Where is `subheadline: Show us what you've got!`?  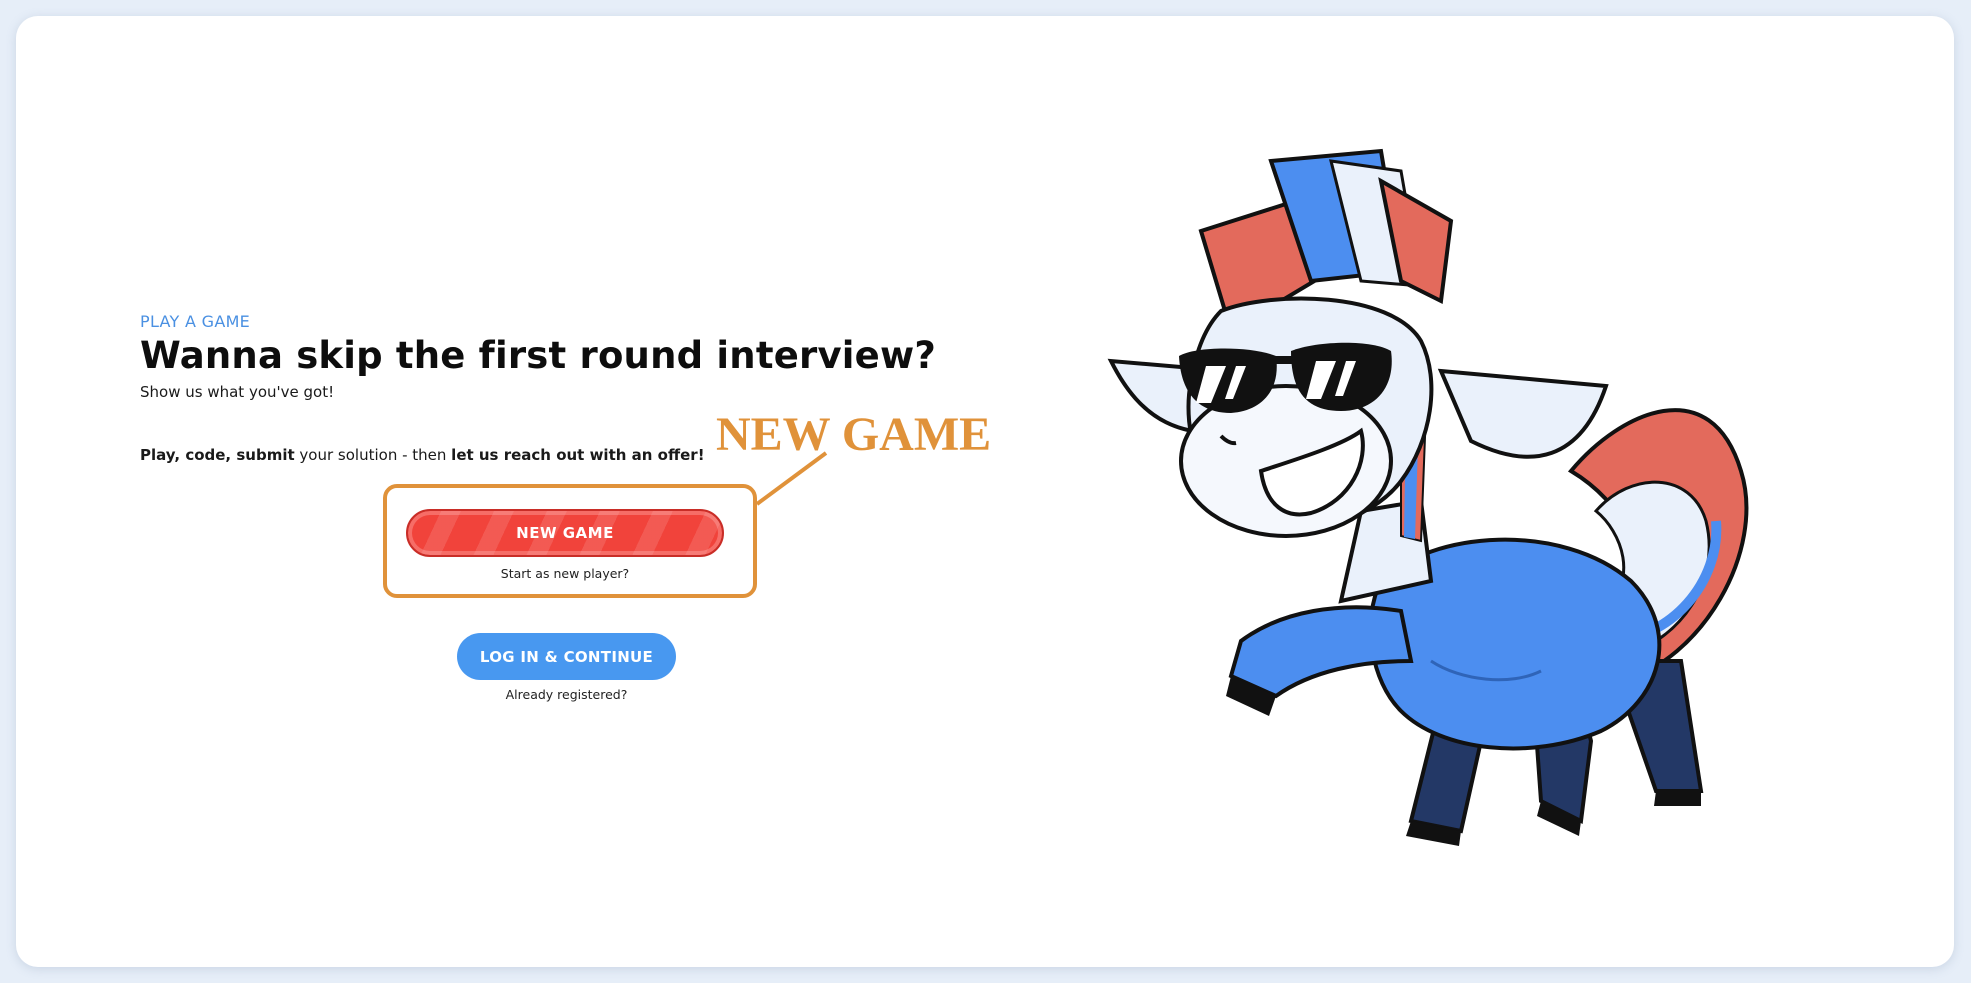 subheadline: Show us what you've got! is located at coordinates (237, 392).